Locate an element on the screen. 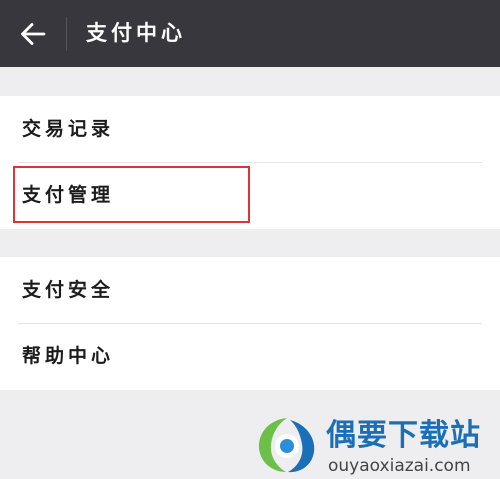 The height and width of the screenshot is (479, 500). menu-item-label: 交易记录 is located at coordinates (68, 129).